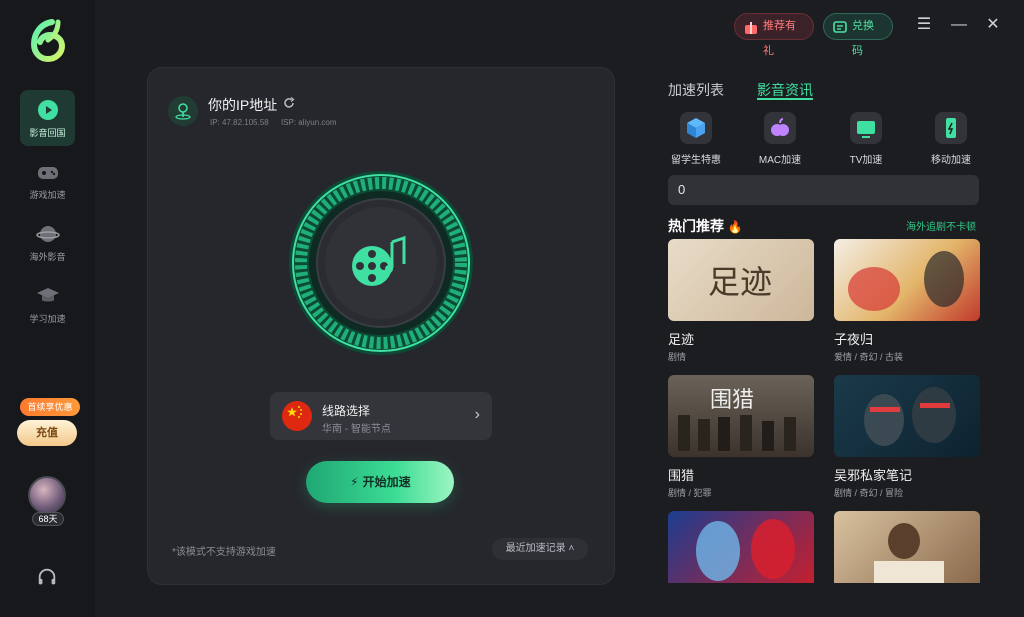 The image size is (1024, 617). What do you see at coordinates (741, 416) in the screenshot?
I see `poster-weilie: 围猎` at bounding box center [741, 416].